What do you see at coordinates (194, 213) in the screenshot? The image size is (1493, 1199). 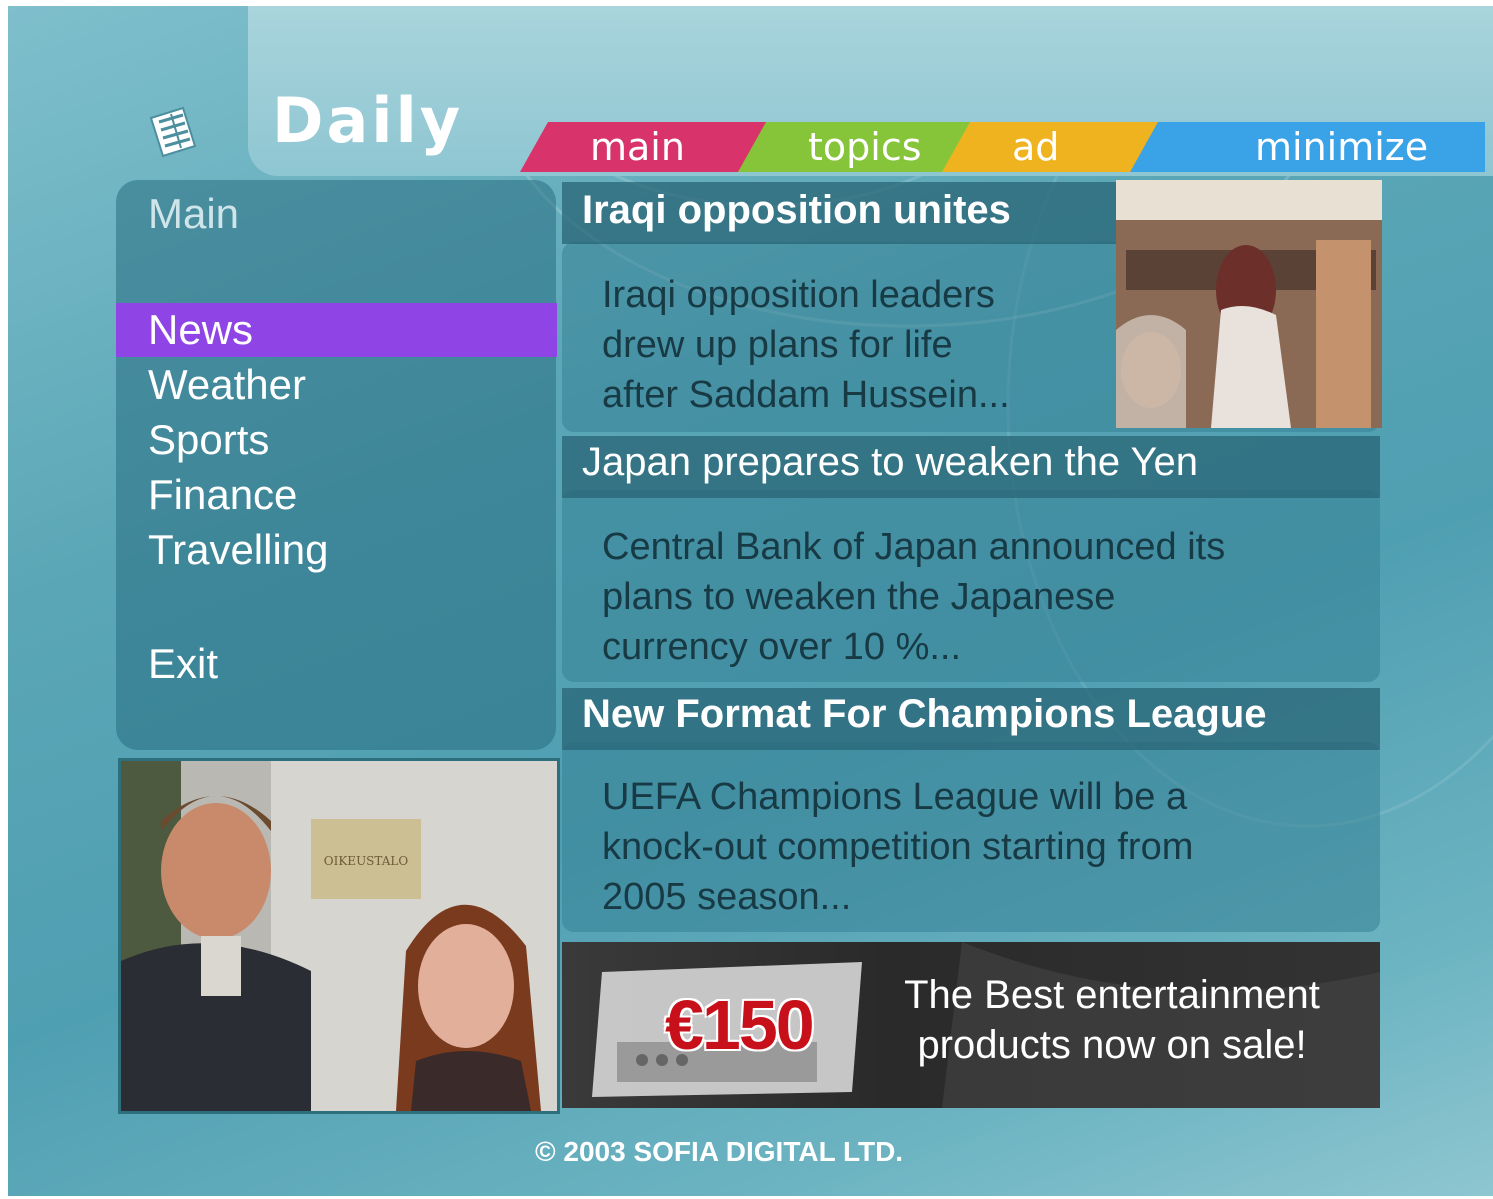 I see `menu-title: Main` at bounding box center [194, 213].